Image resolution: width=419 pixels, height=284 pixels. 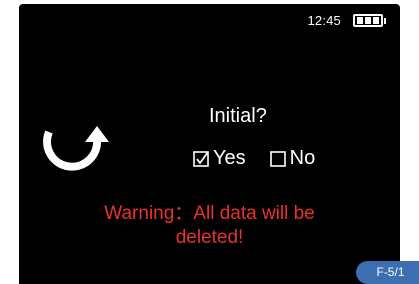 I want to click on option-no: No, so click(x=292, y=158).